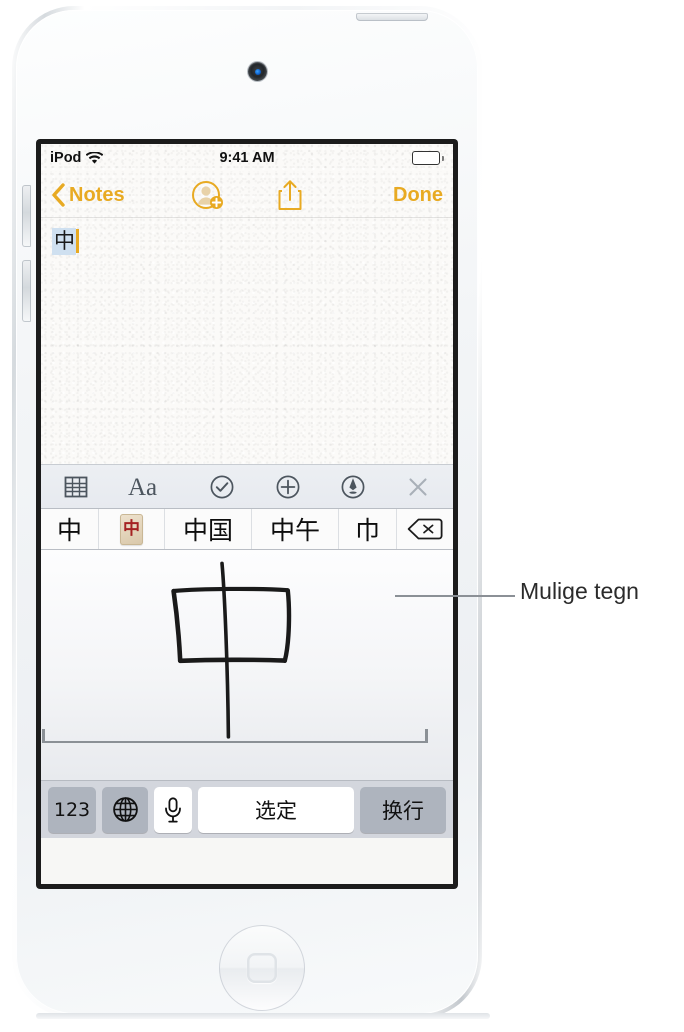  I want to click on return-key: 换行, so click(403, 809).